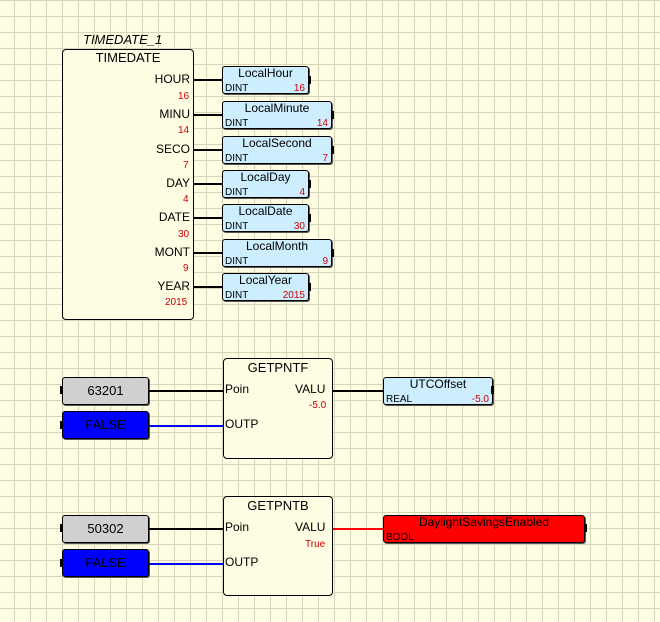  I want to click on wire-mont, so click(209, 253).